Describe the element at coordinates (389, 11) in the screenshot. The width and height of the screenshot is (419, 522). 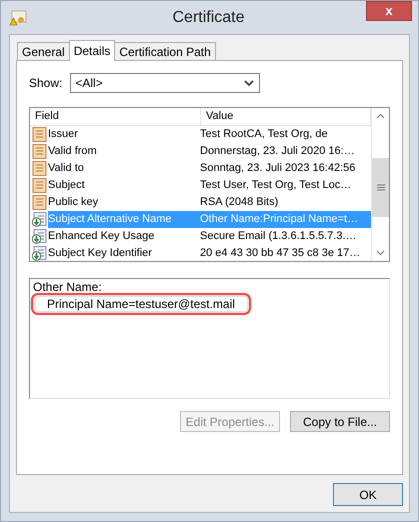
I see `close-button: x` at that location.